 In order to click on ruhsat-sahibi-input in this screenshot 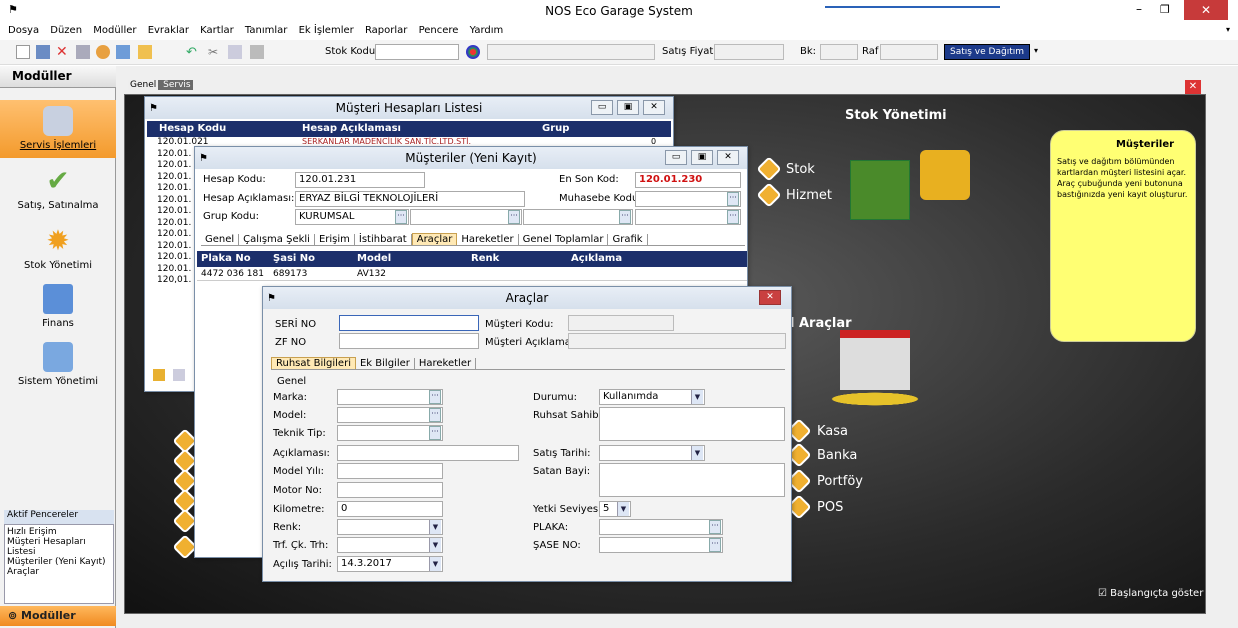, I will do `click(692, 424)`.